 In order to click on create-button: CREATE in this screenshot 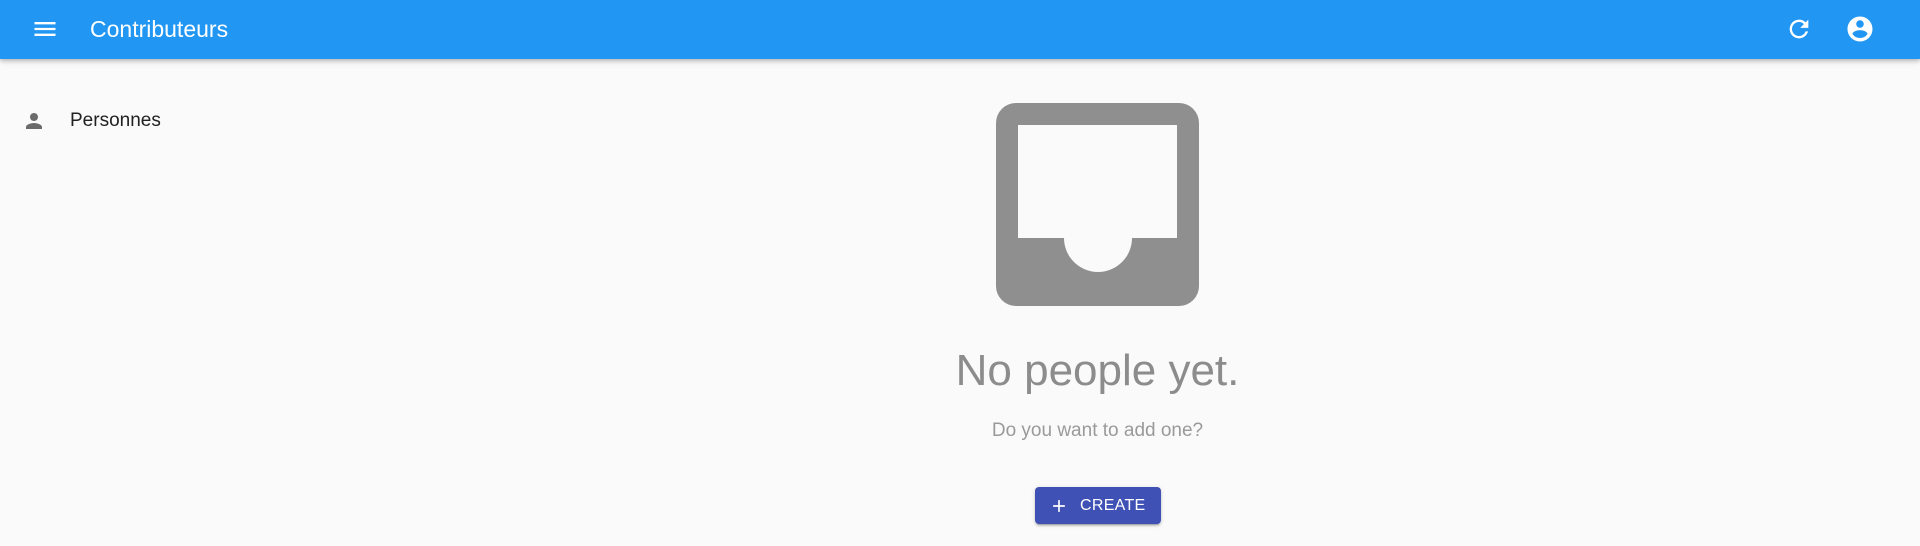, I will do `click(1098, 505)`.